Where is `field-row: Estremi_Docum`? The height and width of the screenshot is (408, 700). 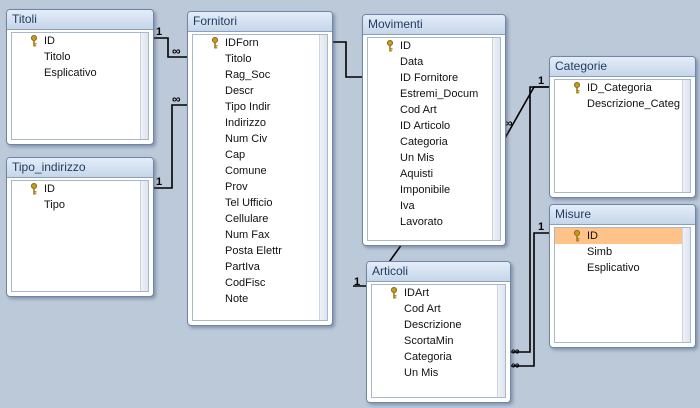 field-row: Estremi_Docum is located at coordinates (434, 94).